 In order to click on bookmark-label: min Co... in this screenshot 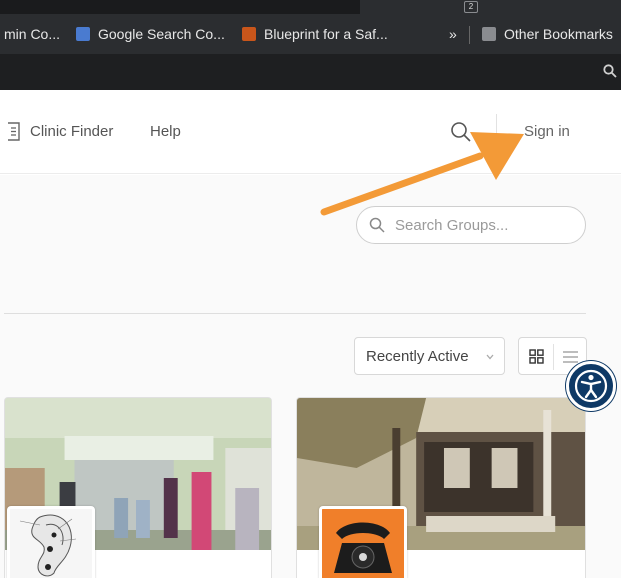, I will do `click(32, 34)`.